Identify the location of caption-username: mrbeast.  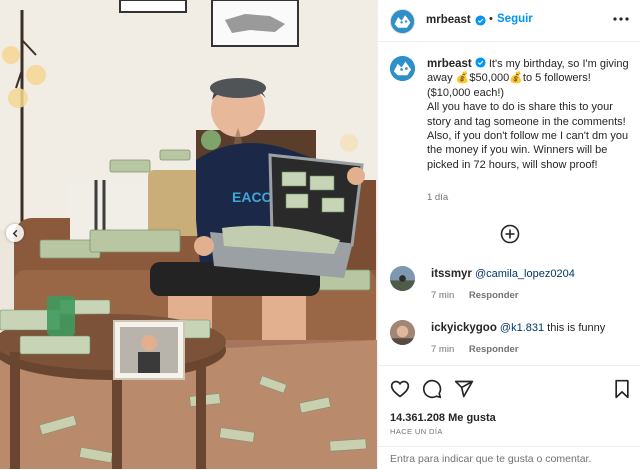
(449, 64).